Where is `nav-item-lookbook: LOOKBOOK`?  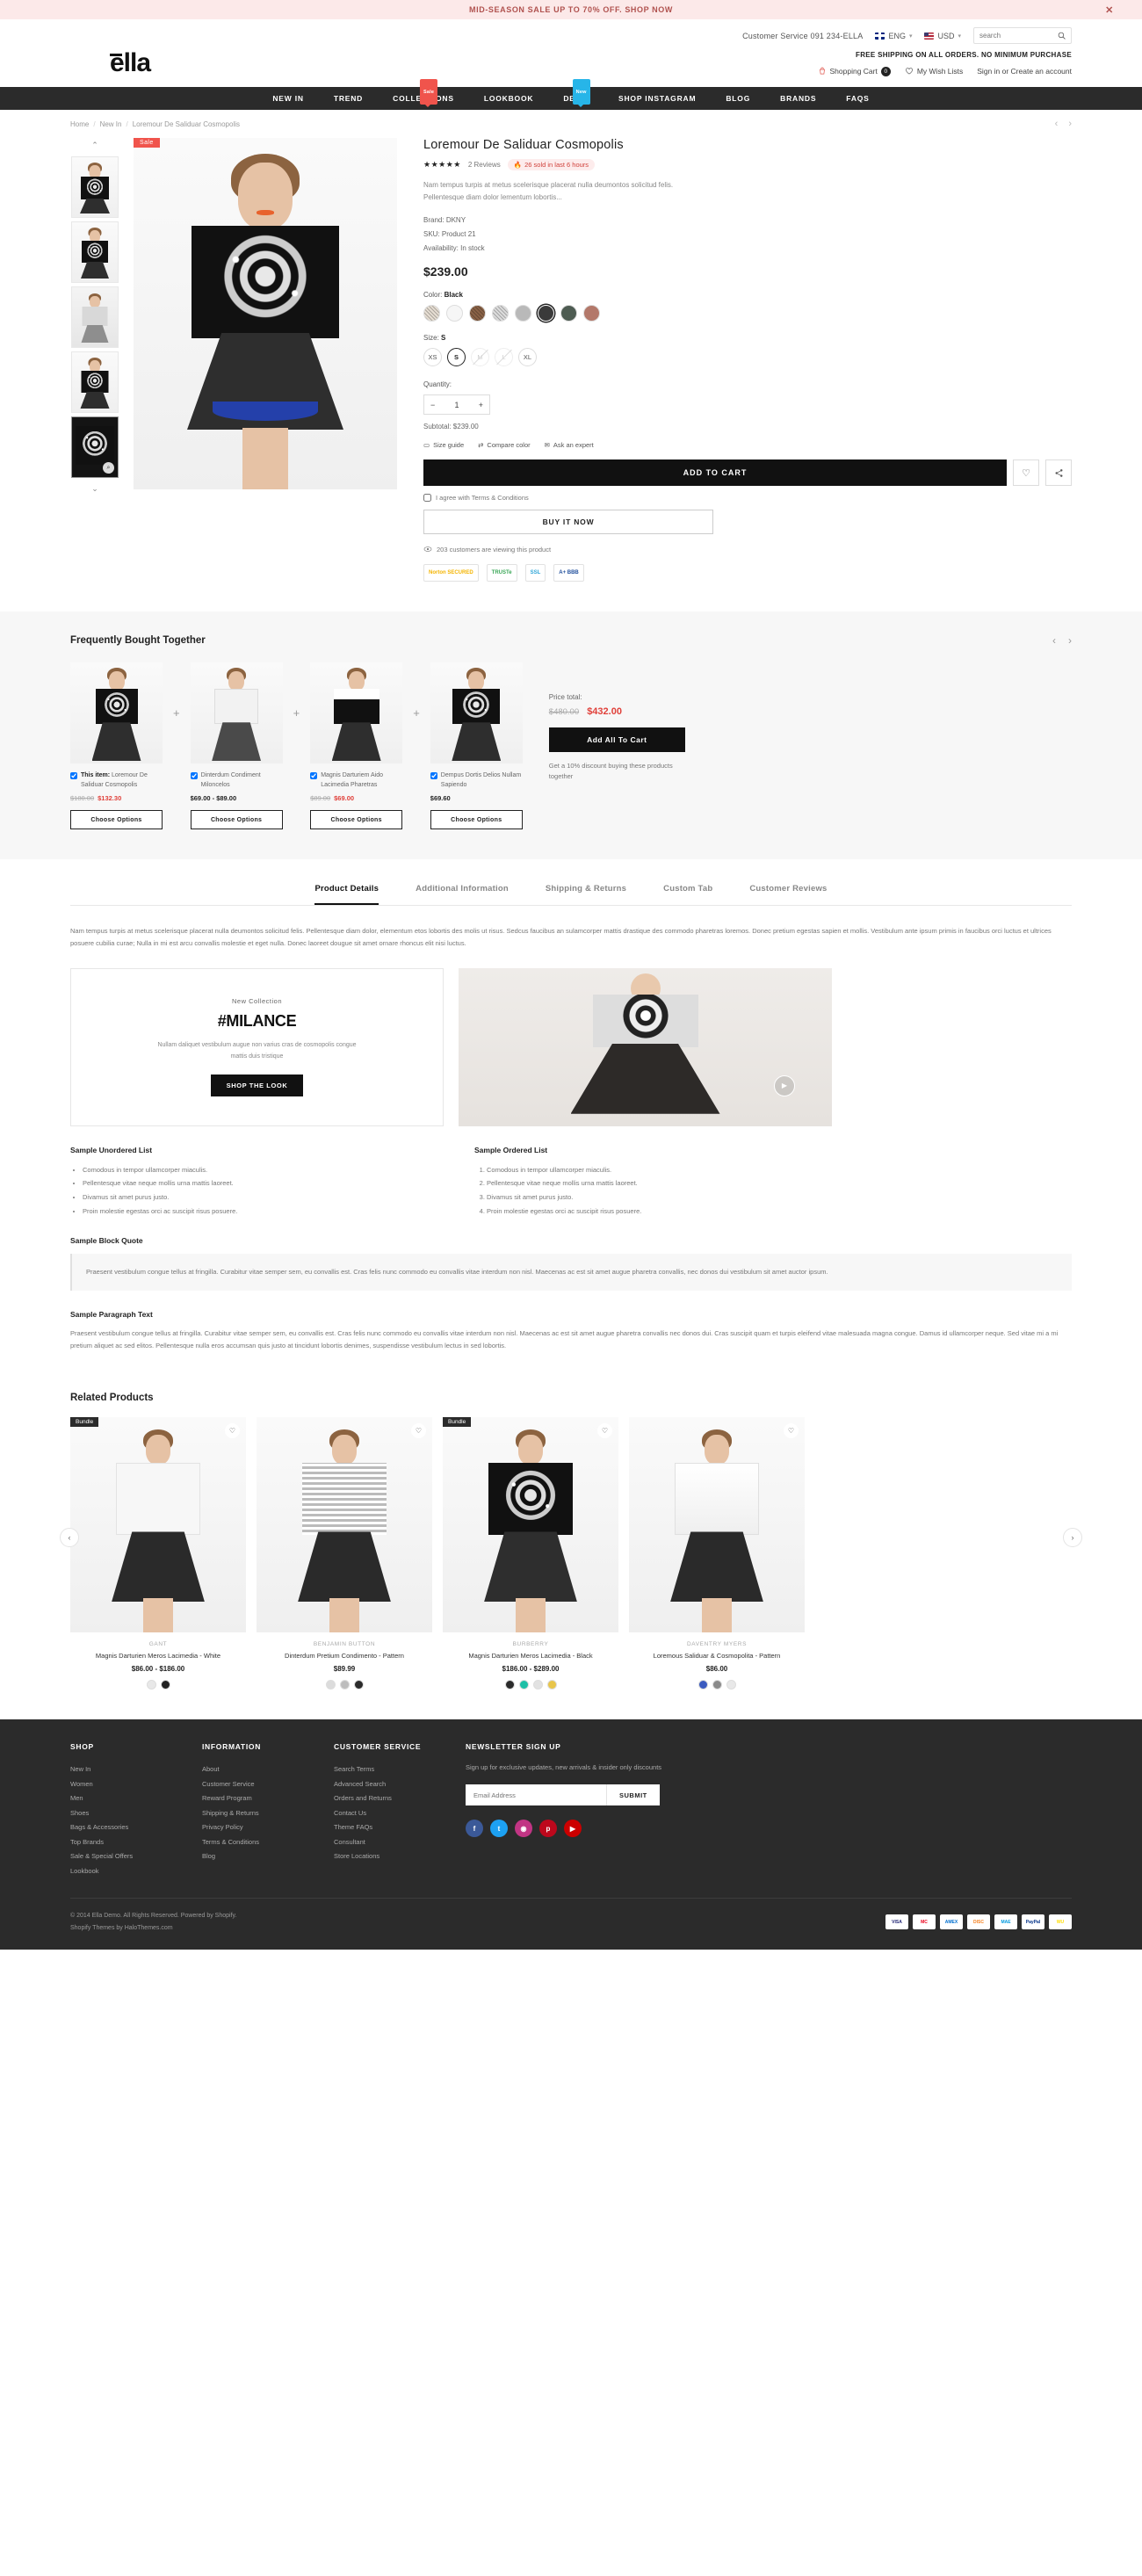 nav-item-lookbook: LOOKBOOK is located at coordinates (509, 98).